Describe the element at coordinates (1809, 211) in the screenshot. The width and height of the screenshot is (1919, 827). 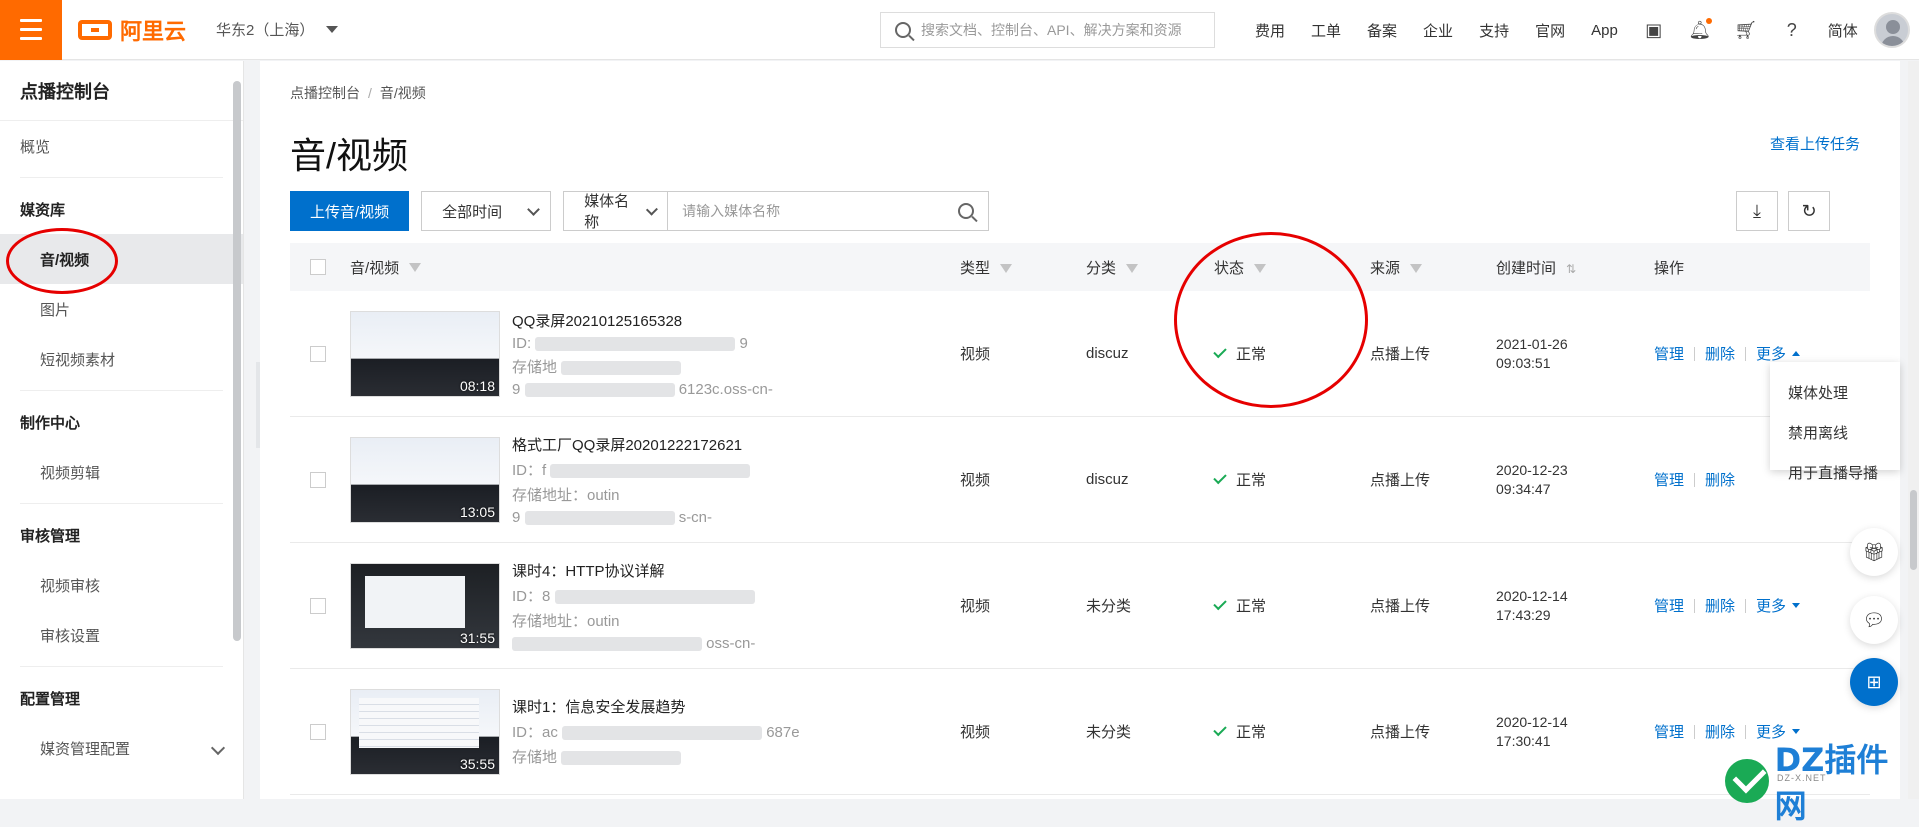
I see `refresh-icon: ↻` at that location.